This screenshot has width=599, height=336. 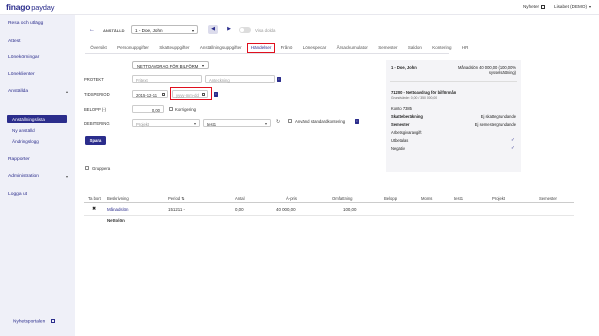 What do you see at coordinates (415, 48) in the screenshot?
I see `tab-saldon: Saldon` at bounding box center [415, 48].